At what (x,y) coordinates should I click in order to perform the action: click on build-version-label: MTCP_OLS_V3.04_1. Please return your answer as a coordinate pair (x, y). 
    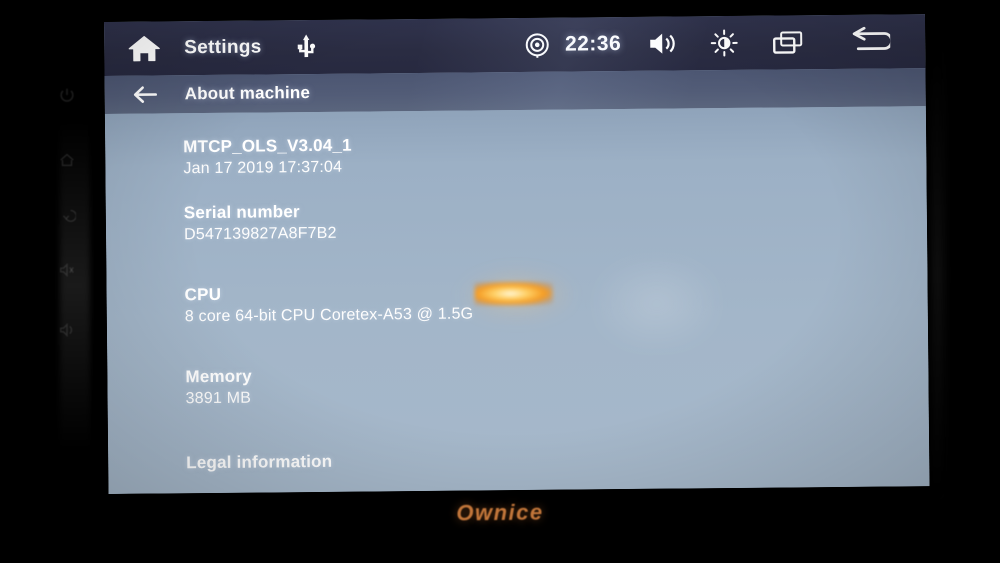
    Looking at the image, I should click on (267, 146).